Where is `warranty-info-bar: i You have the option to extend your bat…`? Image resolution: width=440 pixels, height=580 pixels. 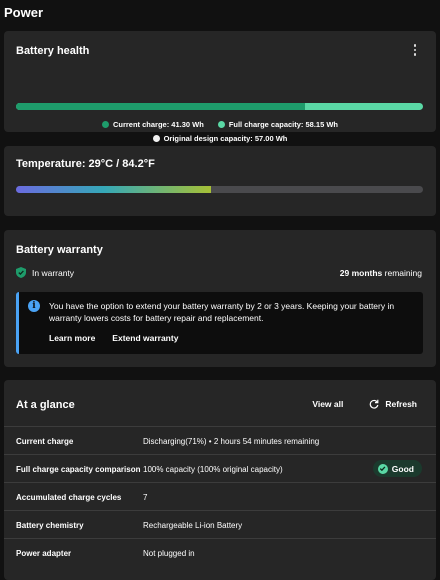
warranty-info-bar: i You have the option to extend your bat… is located at coordinates (219, 323).